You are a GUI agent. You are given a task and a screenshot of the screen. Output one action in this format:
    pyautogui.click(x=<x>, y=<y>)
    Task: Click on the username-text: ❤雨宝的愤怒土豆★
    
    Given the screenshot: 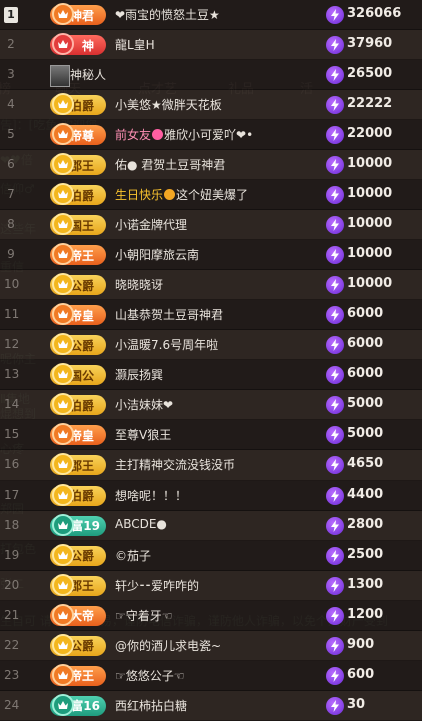 What is the action you would take?
    pyautogui.click(x=167, y=15)
    